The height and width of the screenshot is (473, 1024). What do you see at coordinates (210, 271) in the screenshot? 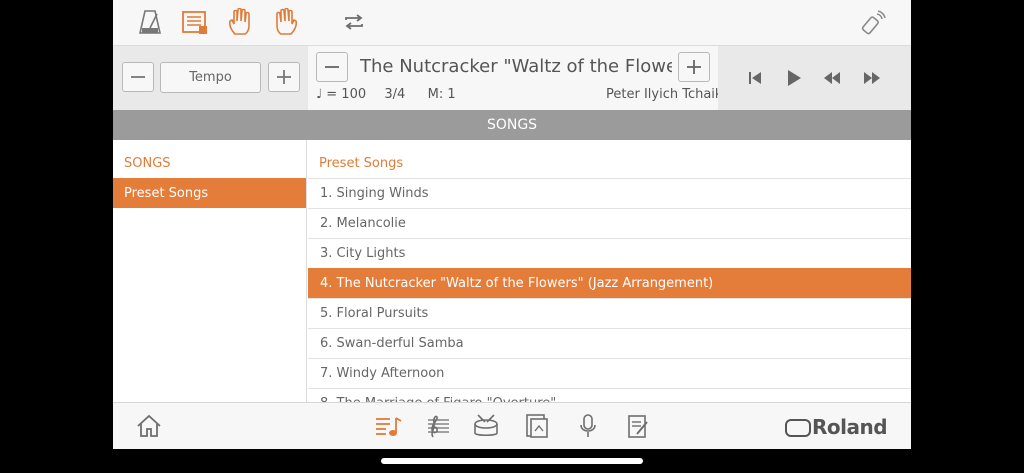
I see `category-list: SONGS Preset Songs` at bounding box center [210, 271].